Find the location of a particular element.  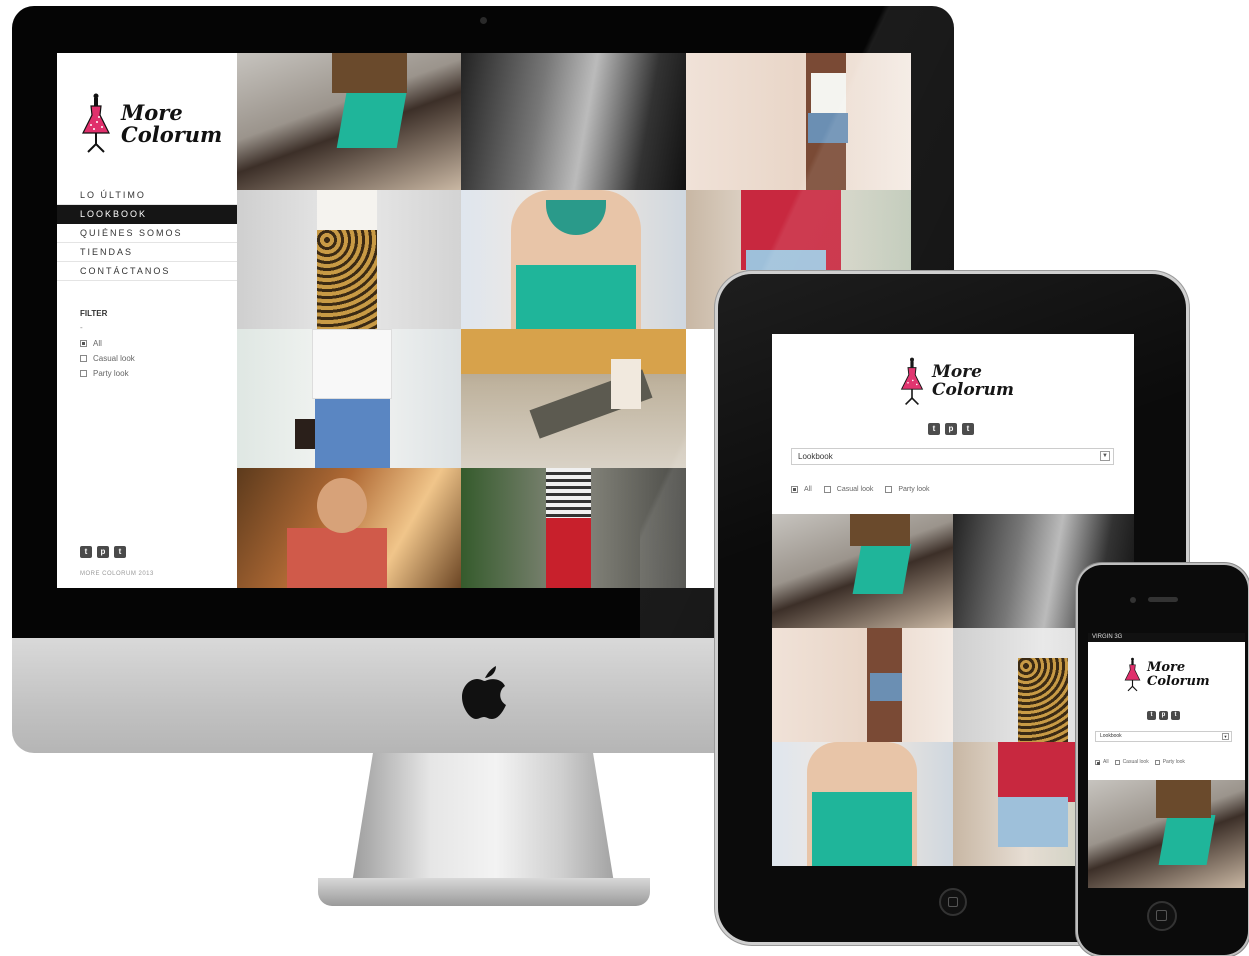

section-select-value: Lookbook is located at coordinates (1111, 736).